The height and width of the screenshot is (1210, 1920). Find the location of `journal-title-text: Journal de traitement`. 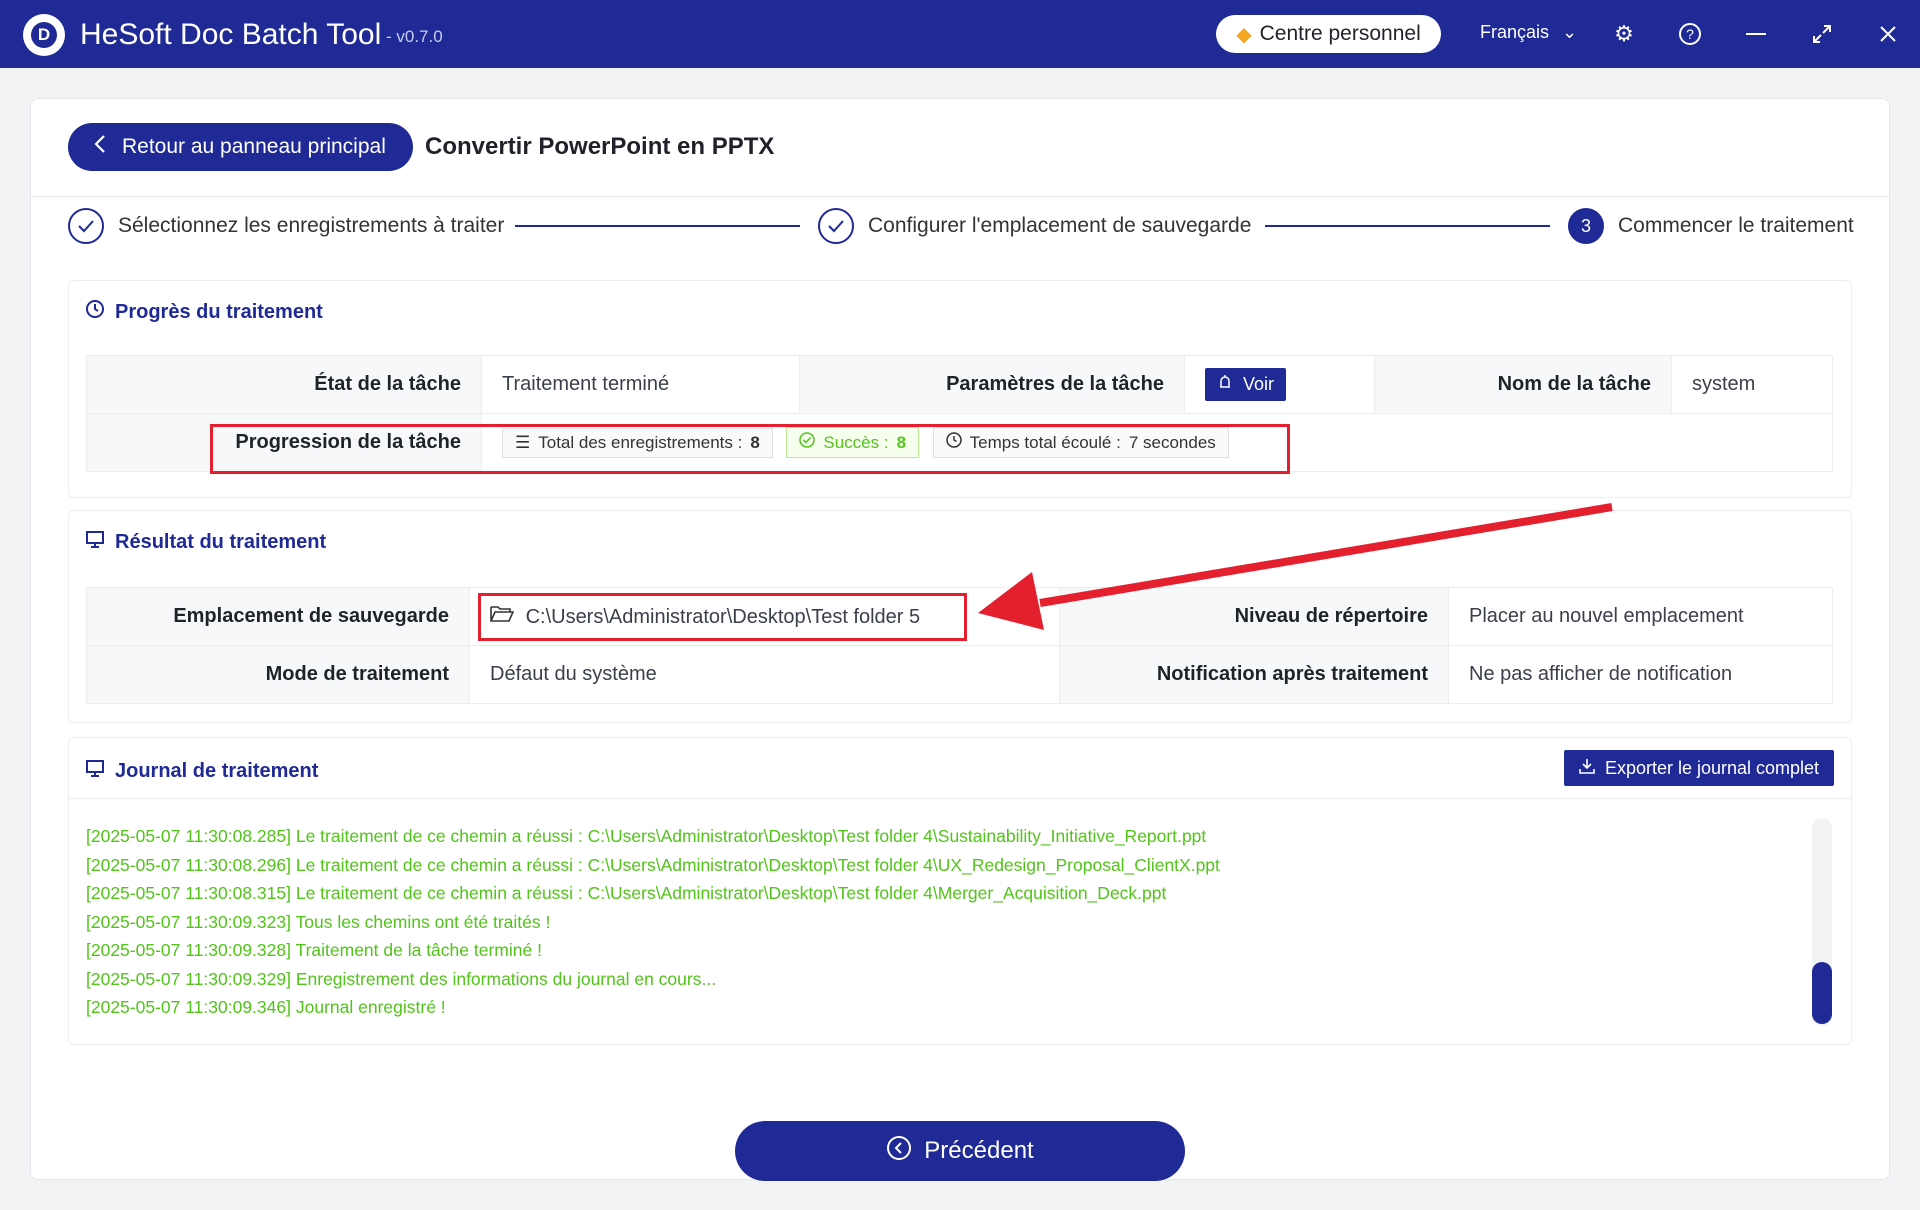

journal-title-text: Journal de traitement is located at coordinates (217, 770).